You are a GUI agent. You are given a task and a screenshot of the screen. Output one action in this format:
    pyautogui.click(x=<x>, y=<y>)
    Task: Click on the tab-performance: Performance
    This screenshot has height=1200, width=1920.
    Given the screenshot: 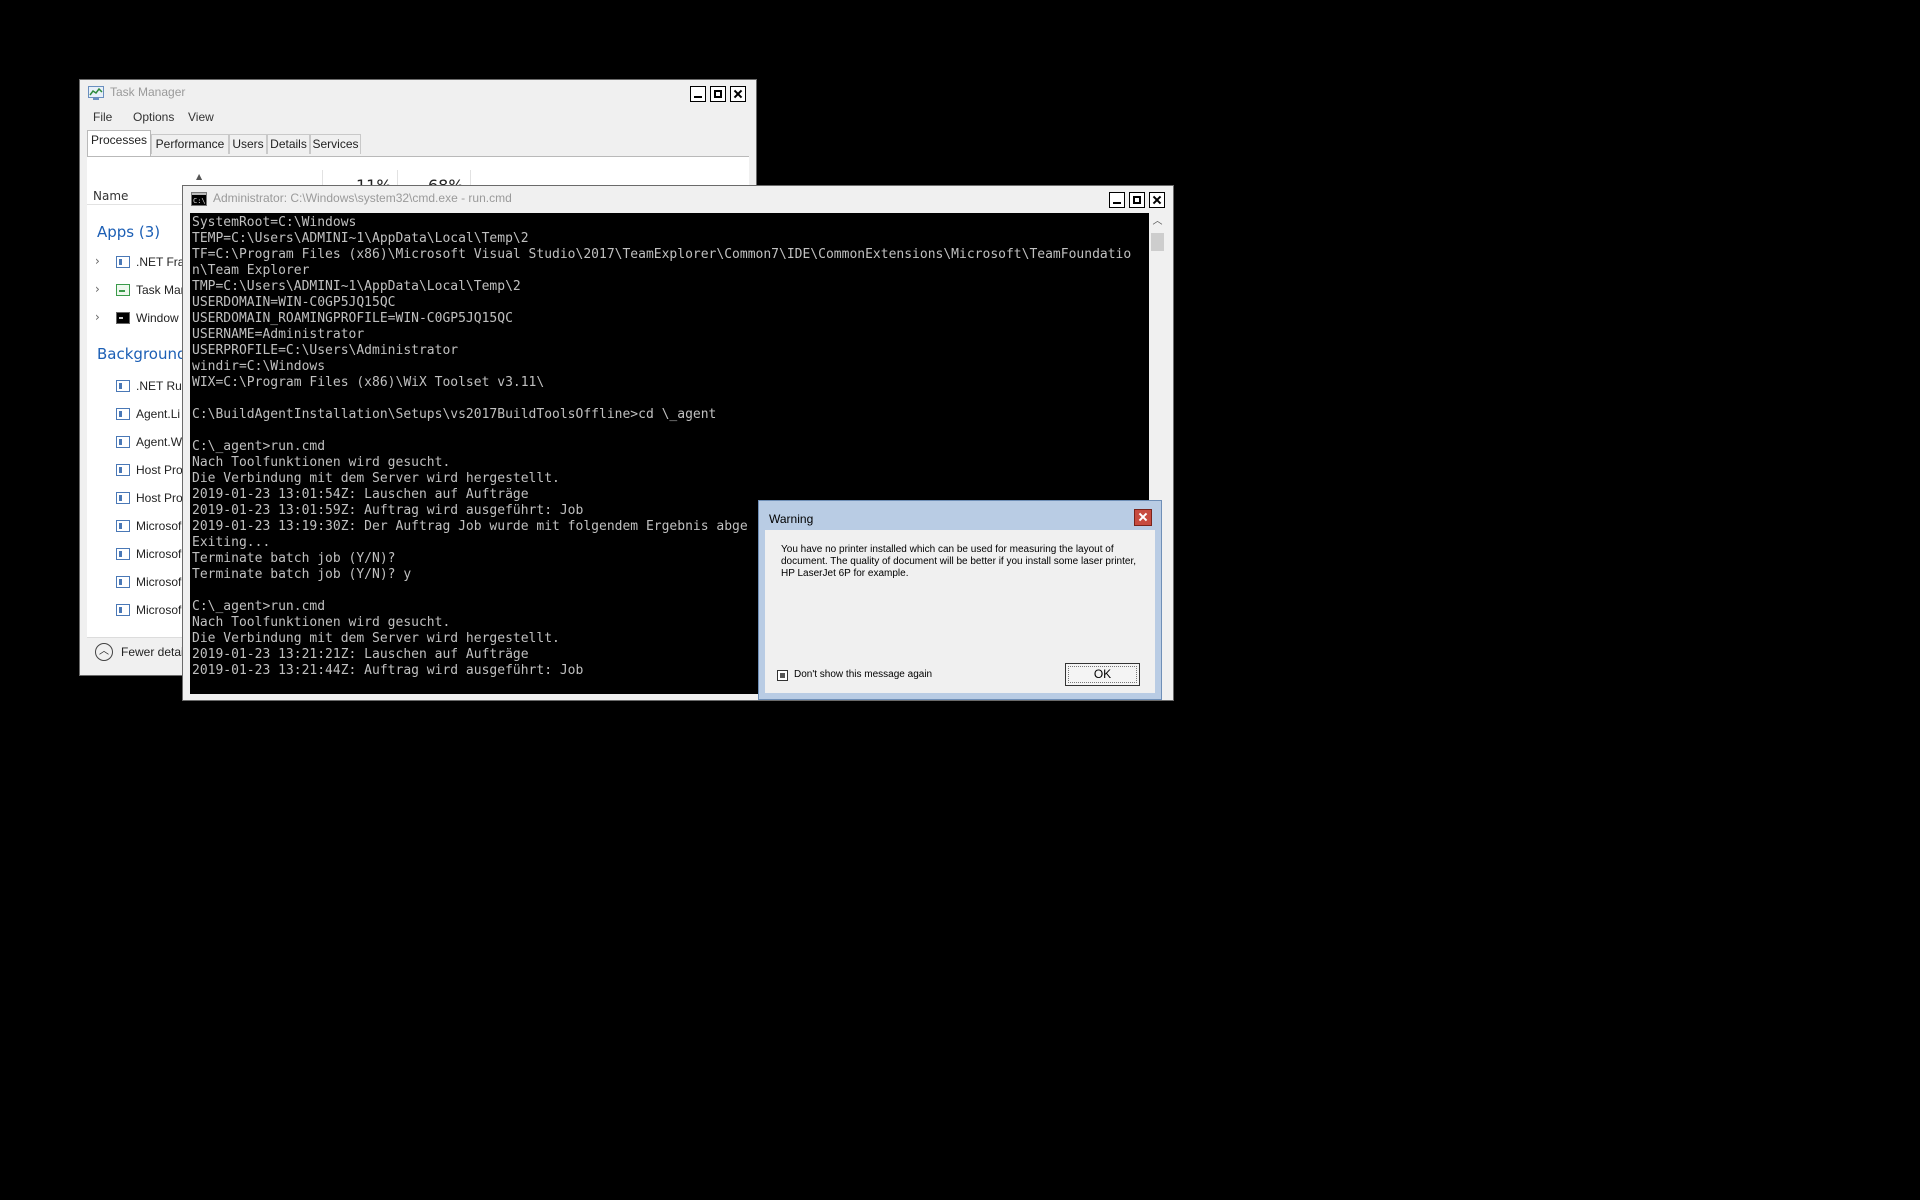 What is the action you would take?
    pyautogui.click(x=190, y=144)
    